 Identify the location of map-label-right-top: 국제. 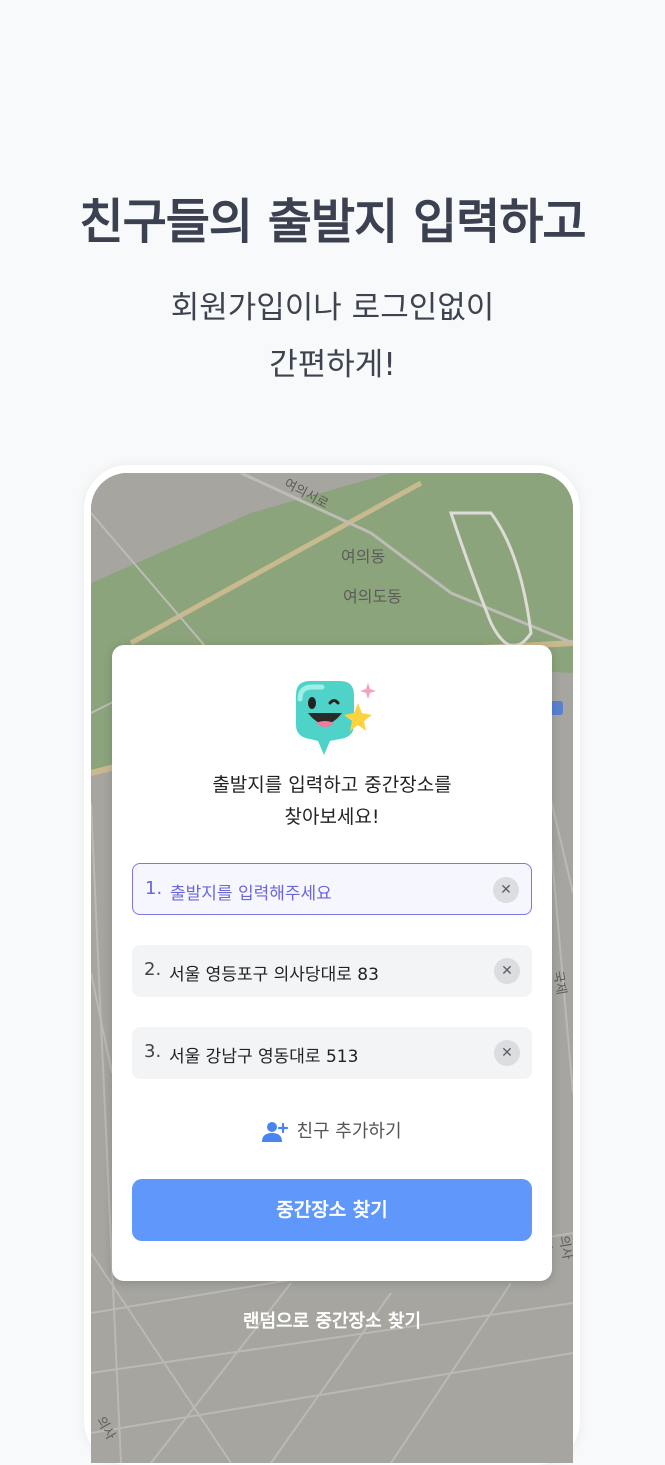
(559, 982).